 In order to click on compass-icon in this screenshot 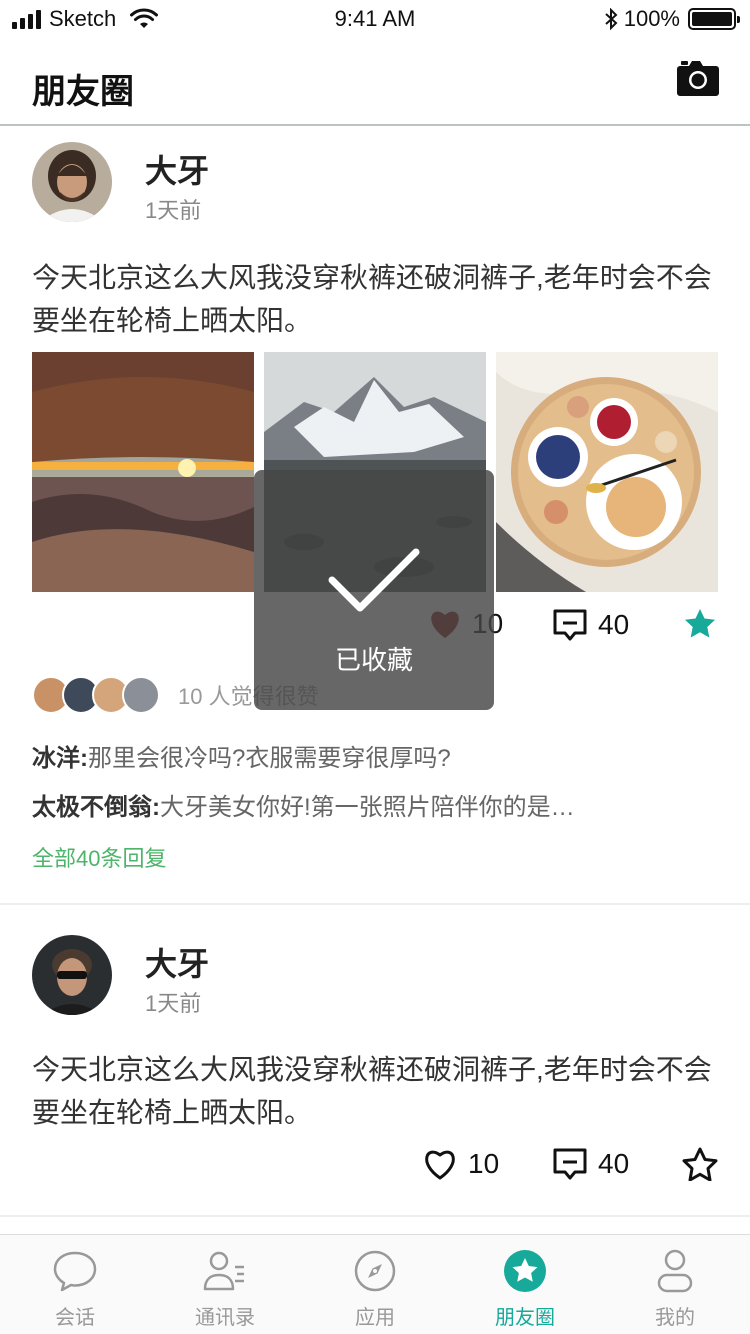, I will do `click(375, 1271)`.